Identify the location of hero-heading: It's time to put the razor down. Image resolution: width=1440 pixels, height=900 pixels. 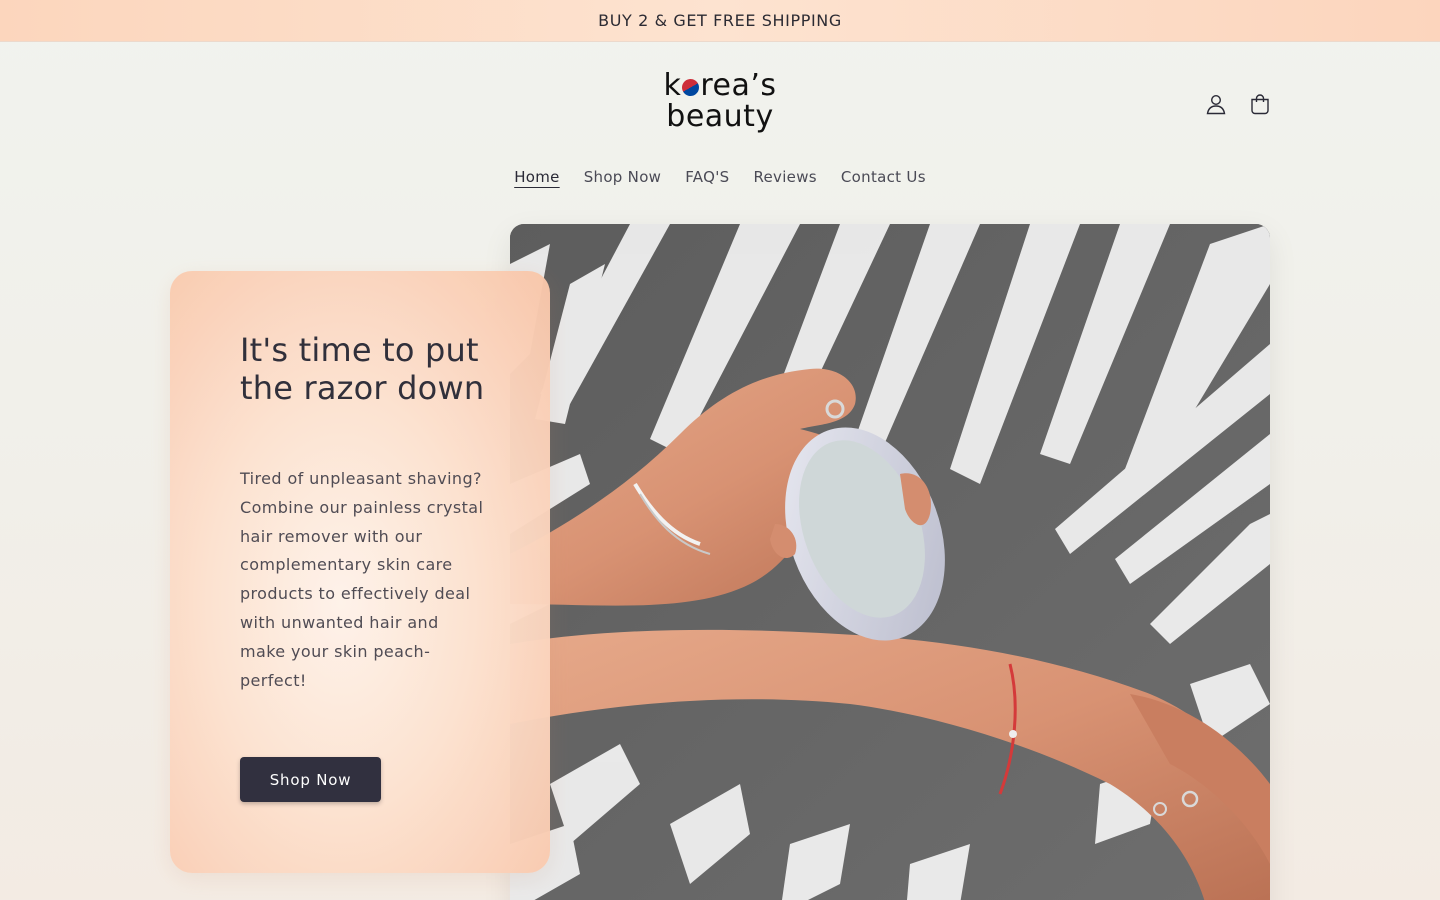
(362, 369).